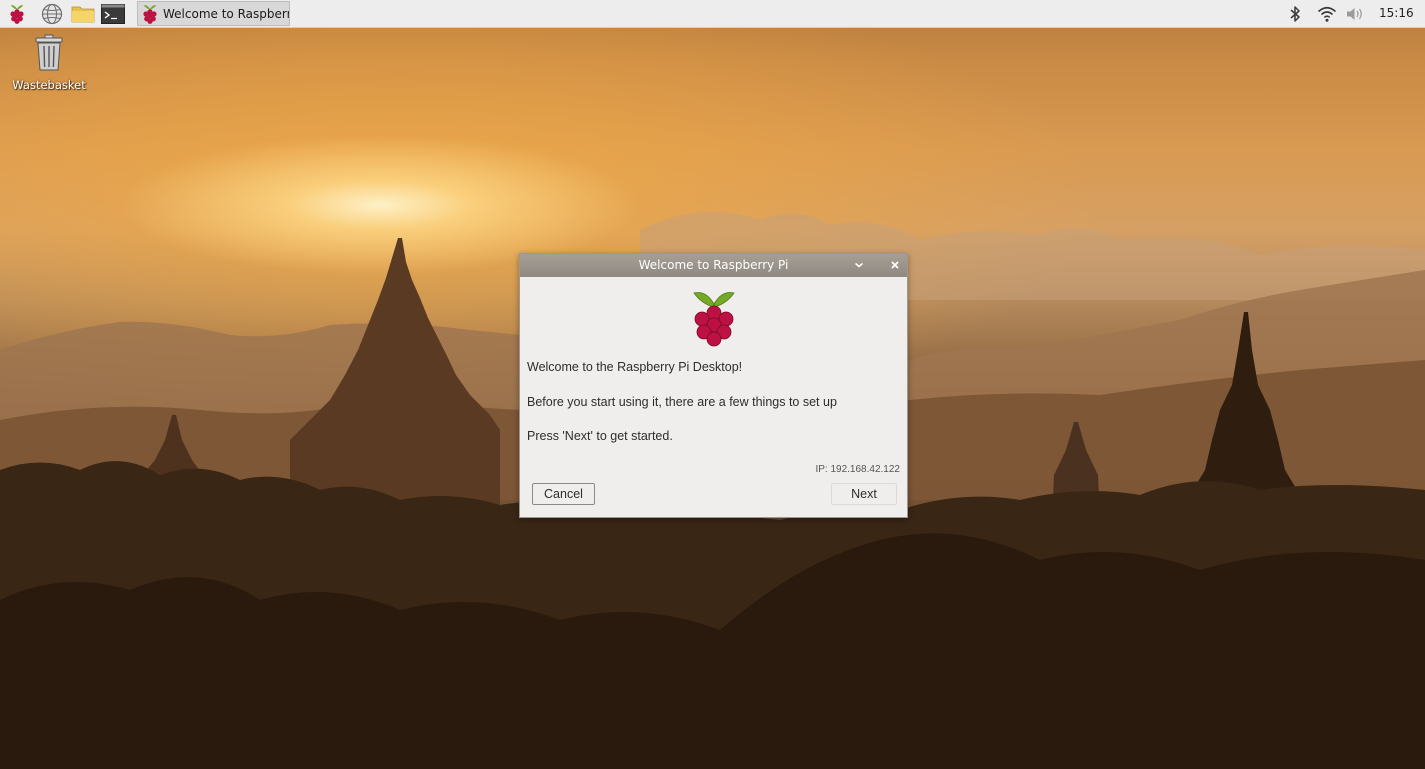 This screenshot has width=1425, height=769. I want to click on bluetooth-icon, so click(1295, 14).